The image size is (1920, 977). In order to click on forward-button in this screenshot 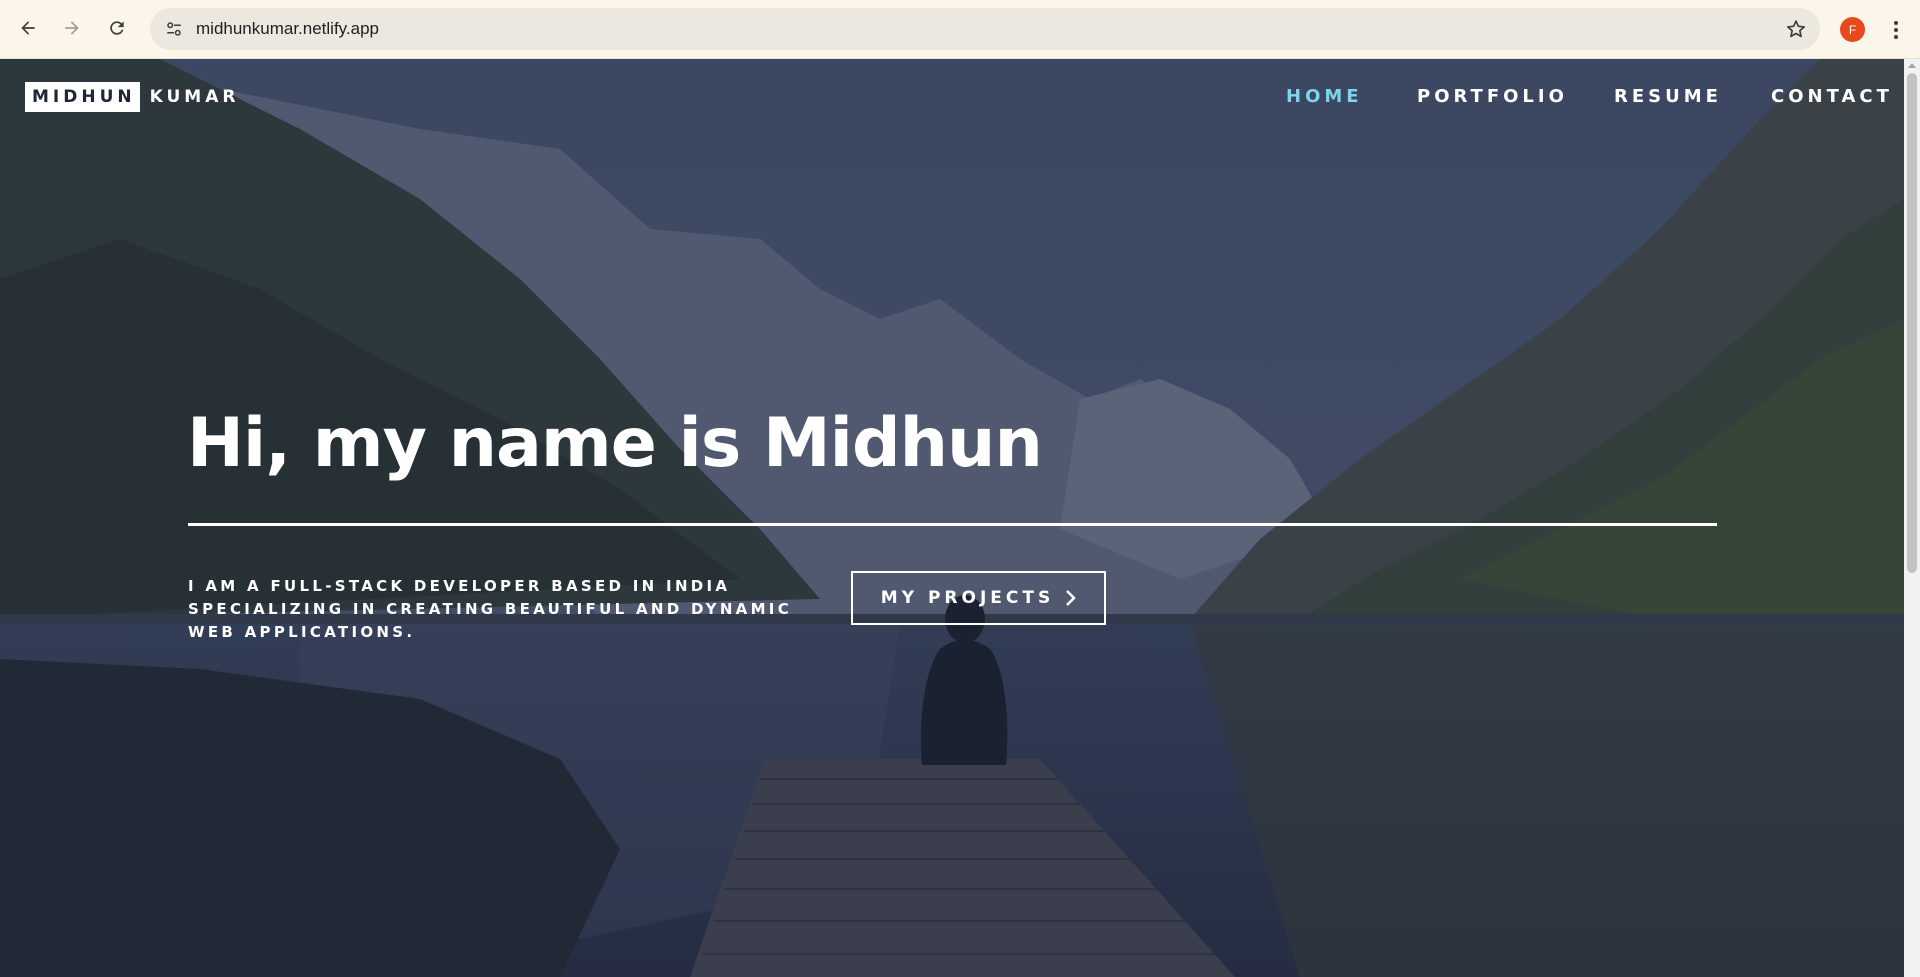, I will do `click(72, 28)`.